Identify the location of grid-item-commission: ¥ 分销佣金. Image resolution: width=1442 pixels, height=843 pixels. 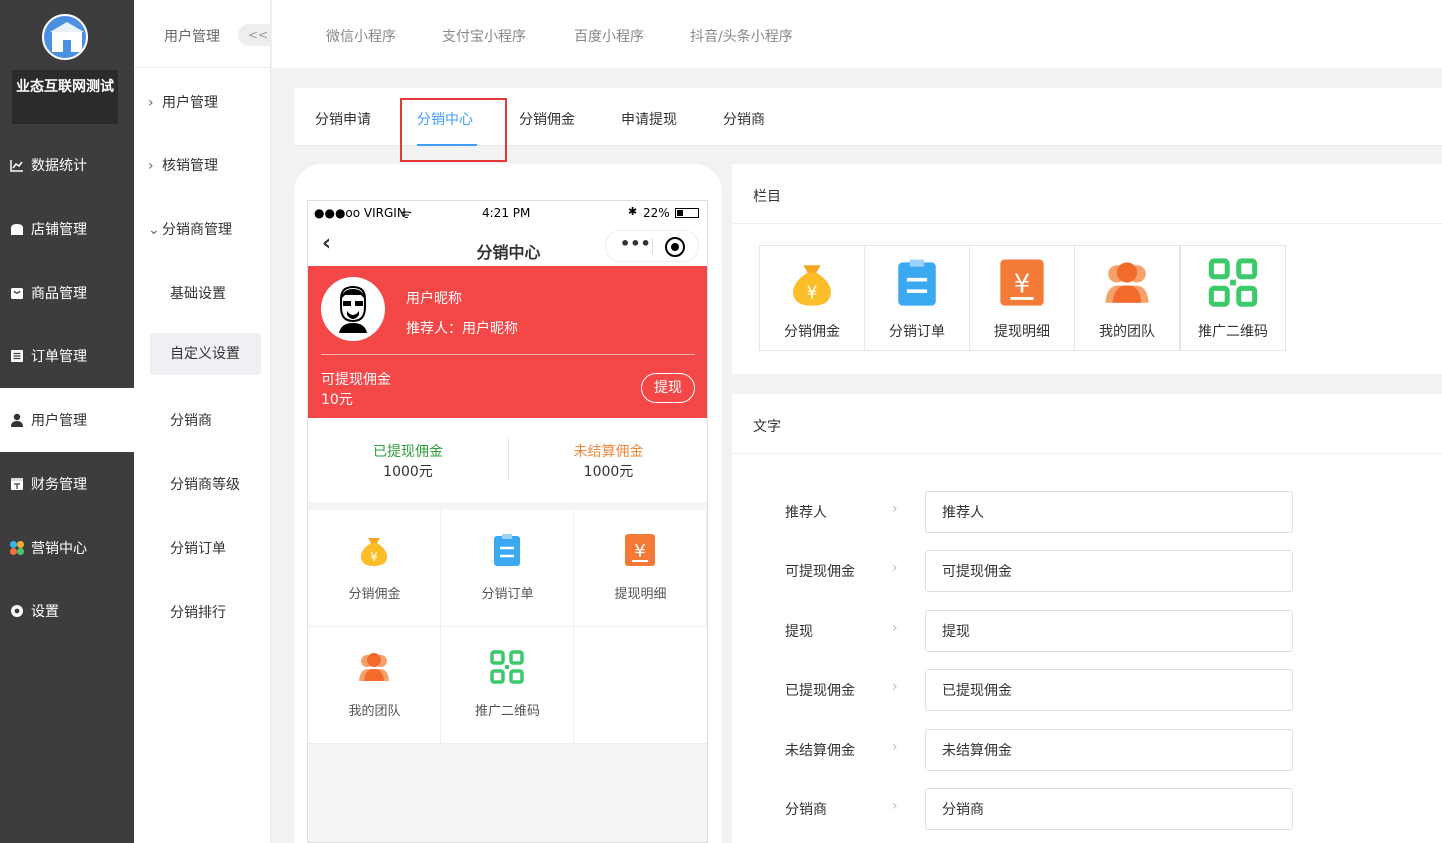
(374, 568).